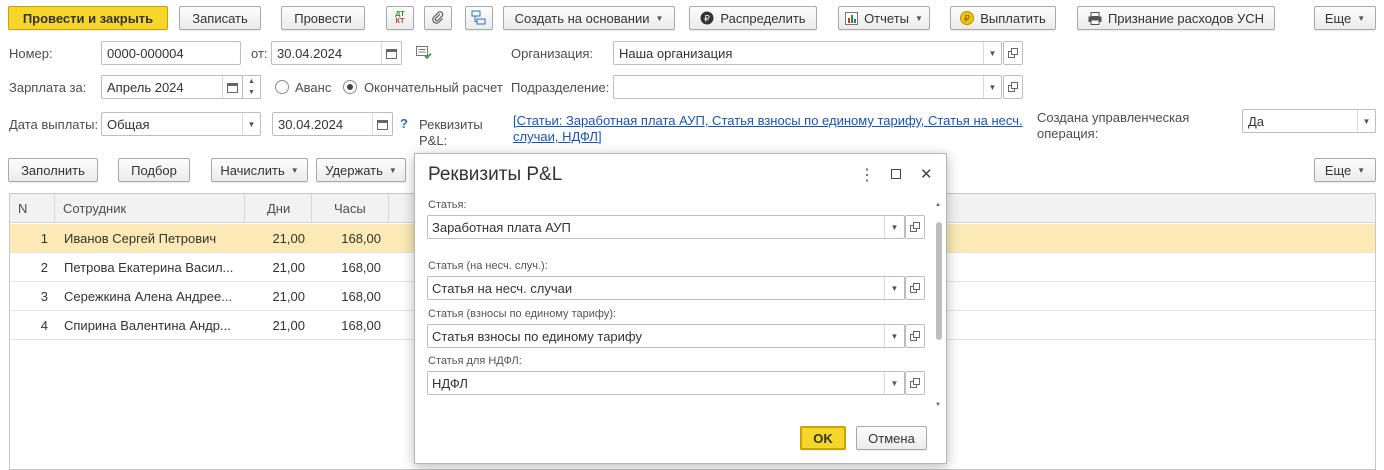 This screenshot has width=1384, height=470. I want to click on organization-field: Наша организация ▼, so click(807, 53).